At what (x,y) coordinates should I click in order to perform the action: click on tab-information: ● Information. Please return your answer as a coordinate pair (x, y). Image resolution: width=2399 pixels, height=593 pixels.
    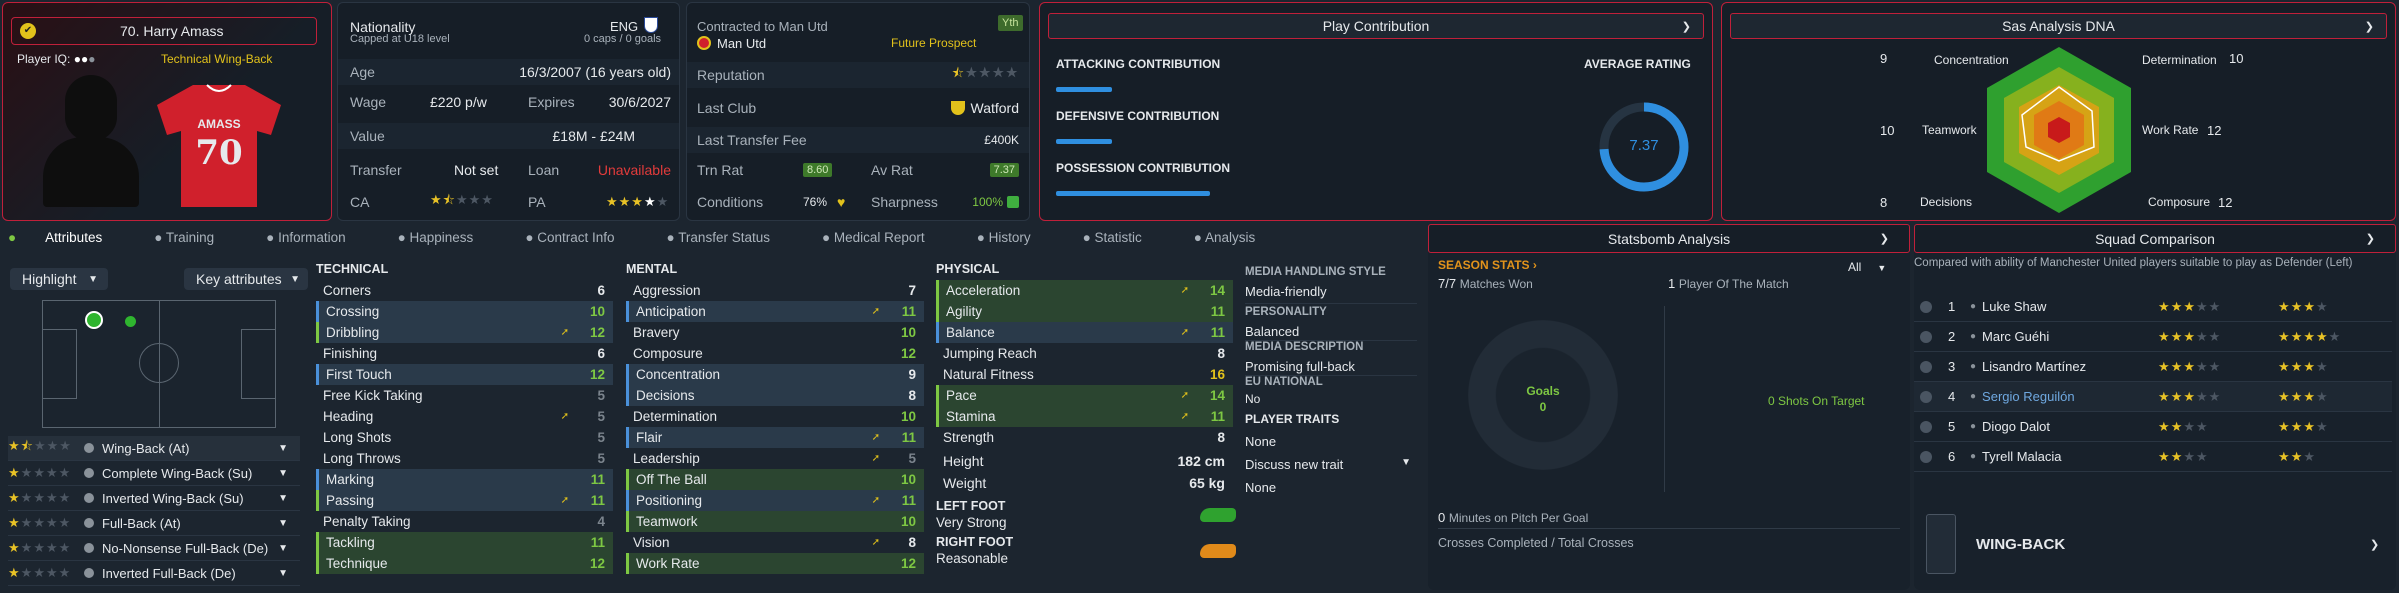
    Looking at the image, I should click on (318, 239).